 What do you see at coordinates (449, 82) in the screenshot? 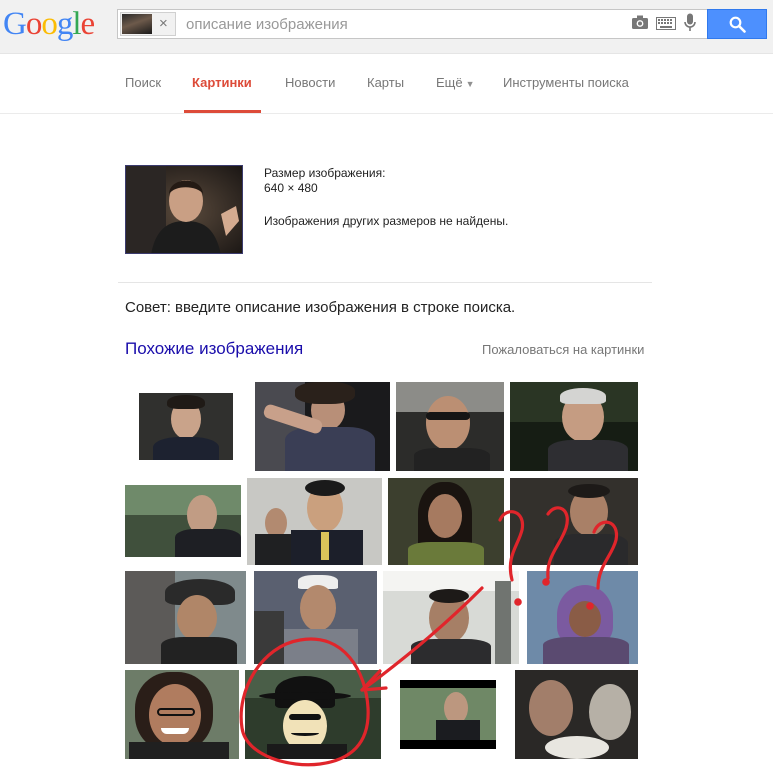
I see `tab-more-label: Ещё` at bounding box center [449, 82].